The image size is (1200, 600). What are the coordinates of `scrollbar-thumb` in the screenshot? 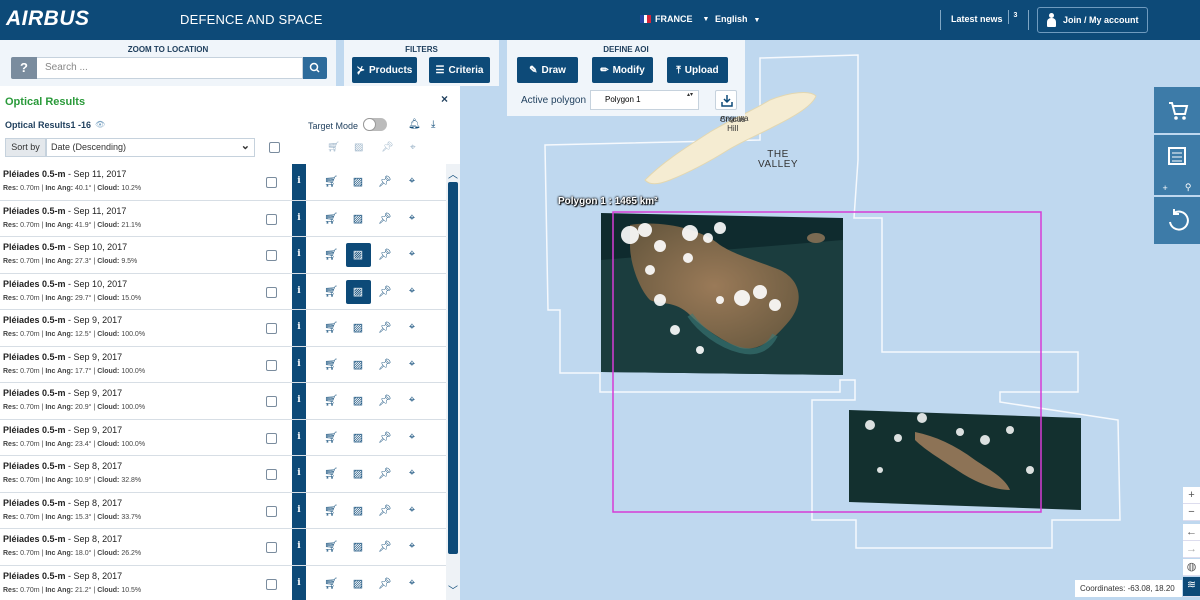 It's located at (453, 368).